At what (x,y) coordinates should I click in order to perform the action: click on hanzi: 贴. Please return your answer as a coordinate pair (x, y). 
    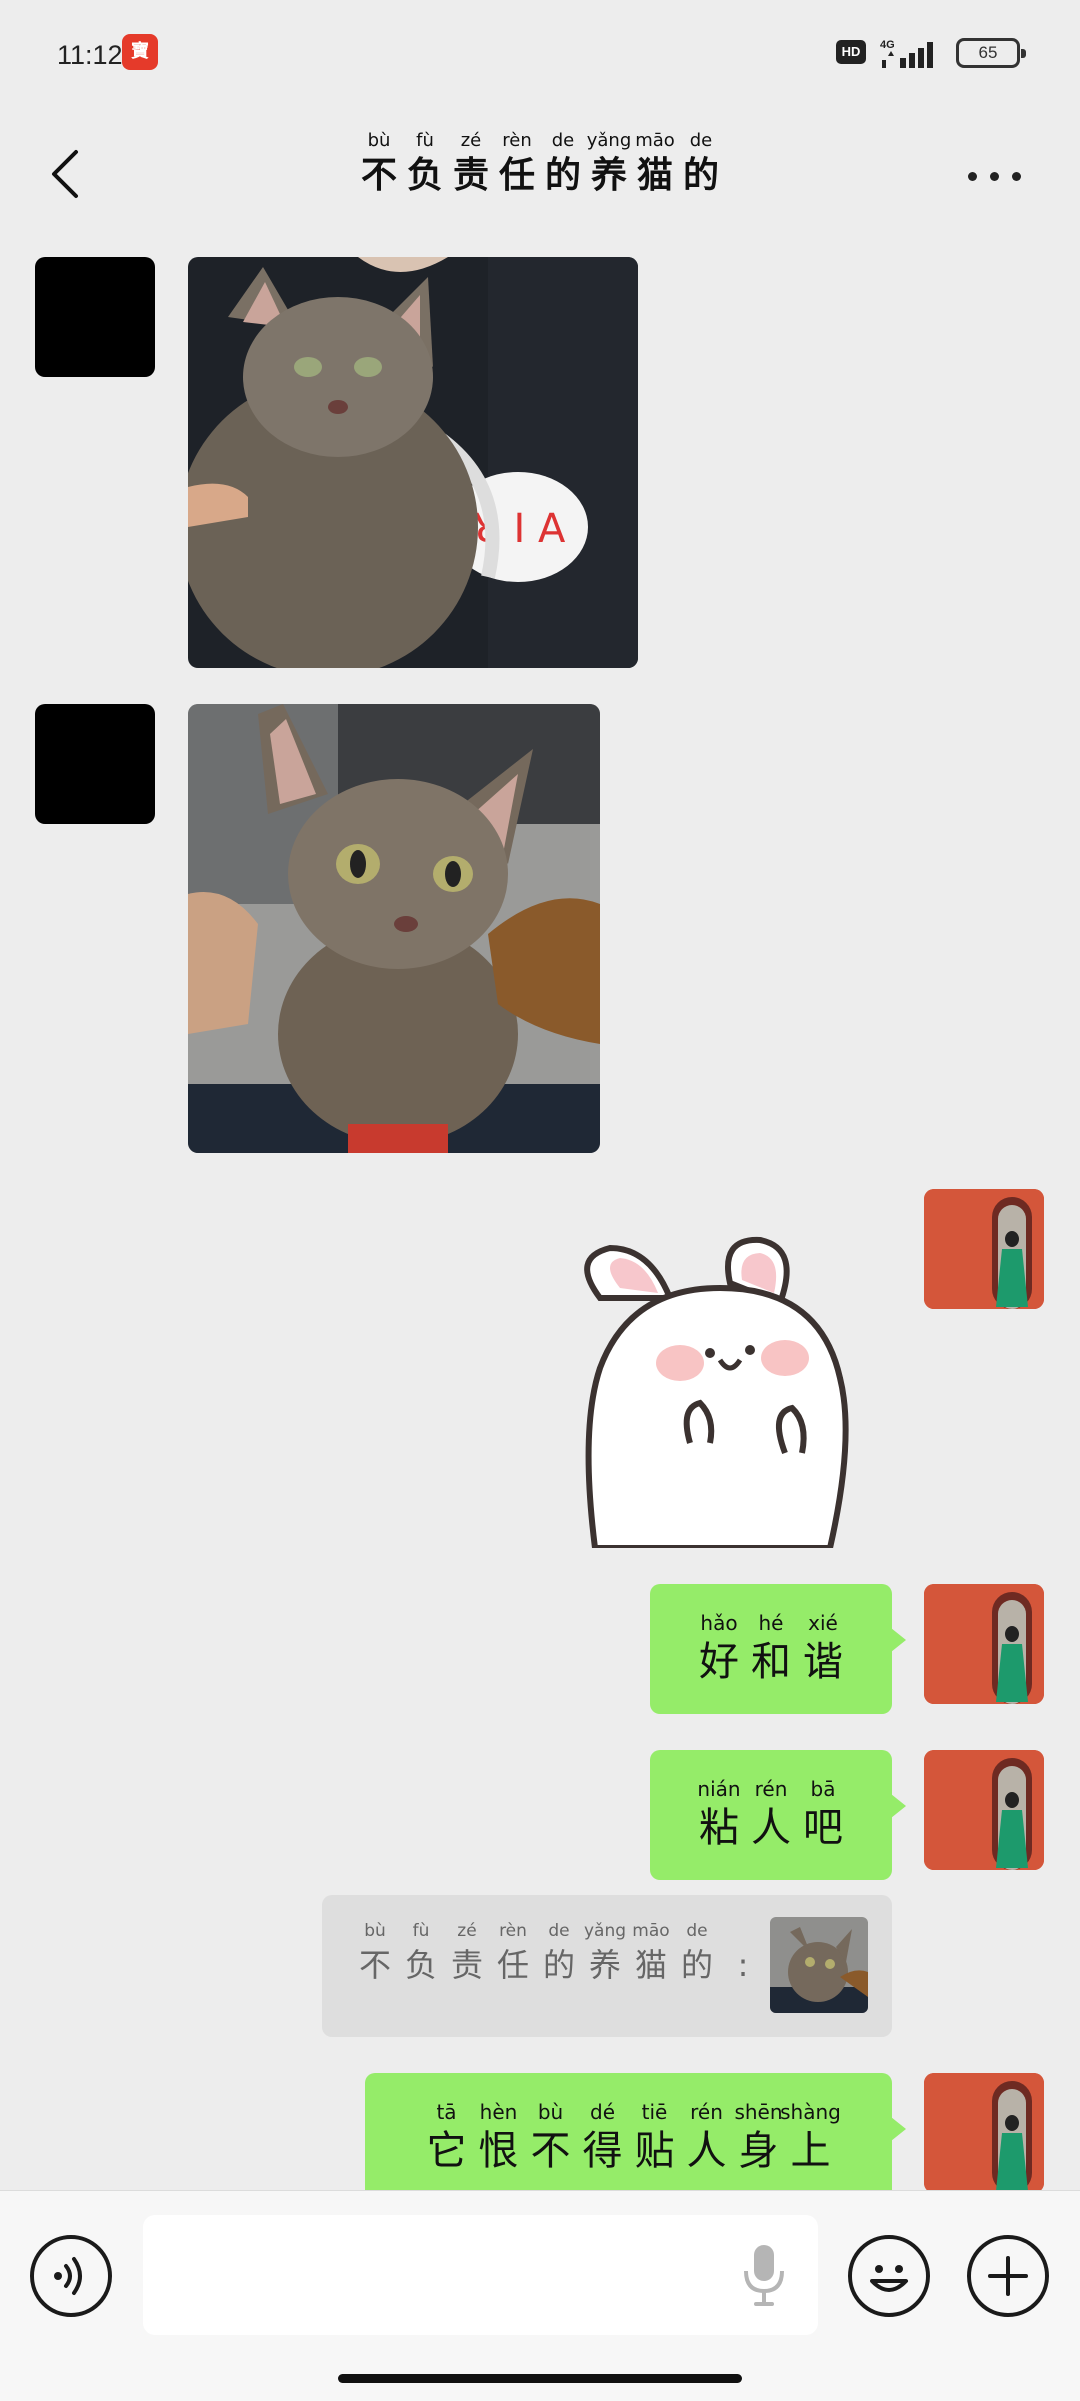
    Looking at the image, I should click on (654, 2151).